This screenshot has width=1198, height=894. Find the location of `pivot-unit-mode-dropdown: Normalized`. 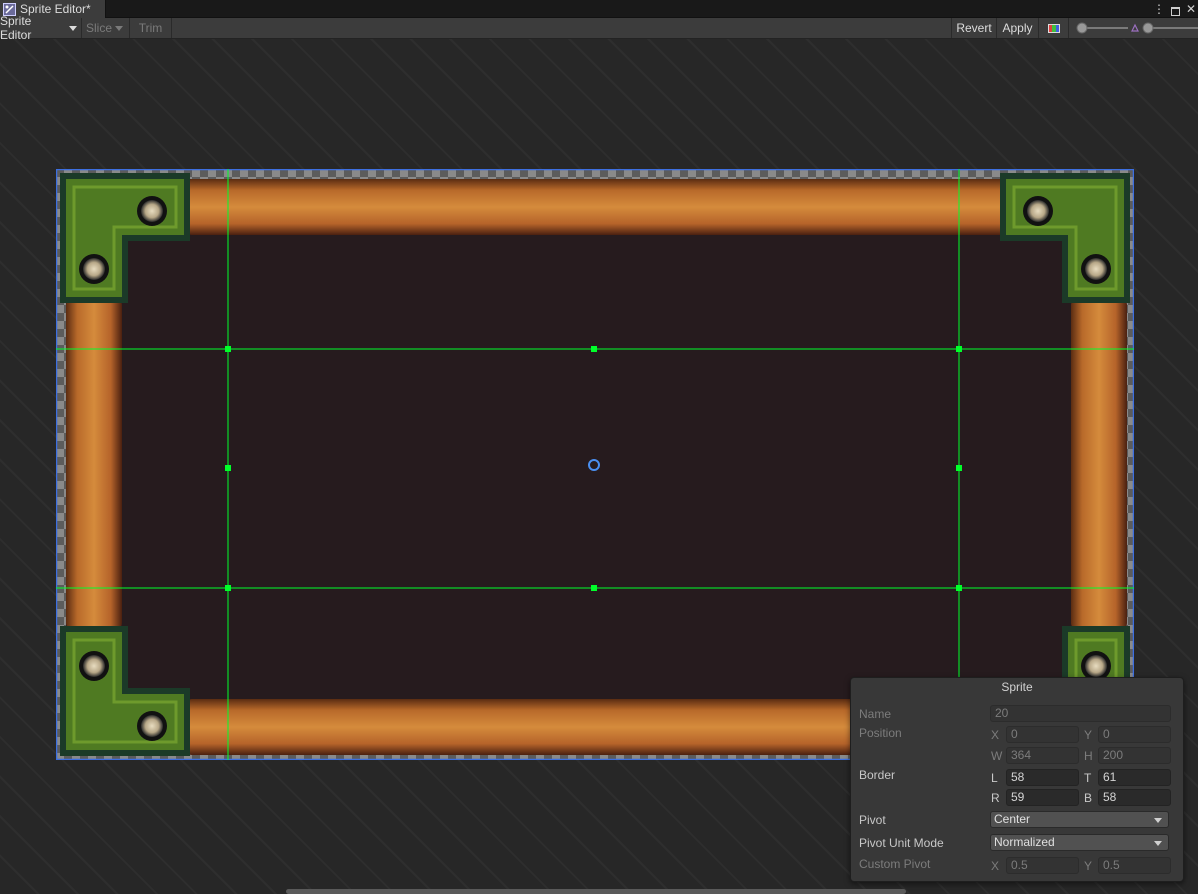

pivot-unit-mode-dropdown: Normalized is located at coordinates (1079, 842).